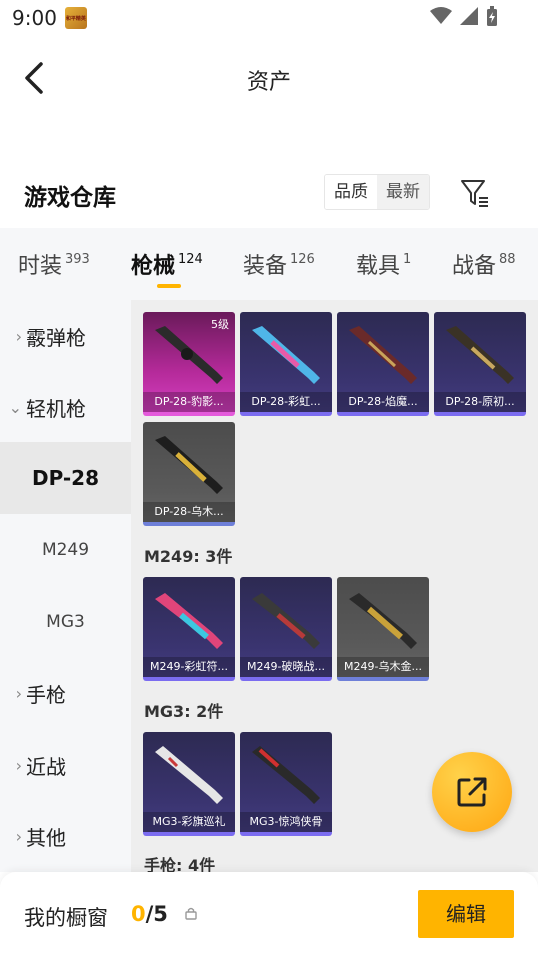 This screenshot has width=538, height=956. What do you see at coordinates (184, 711) in the screenshot?
I see `group-title-mg3: MG3: 2件` at bounding box center [184, 711].